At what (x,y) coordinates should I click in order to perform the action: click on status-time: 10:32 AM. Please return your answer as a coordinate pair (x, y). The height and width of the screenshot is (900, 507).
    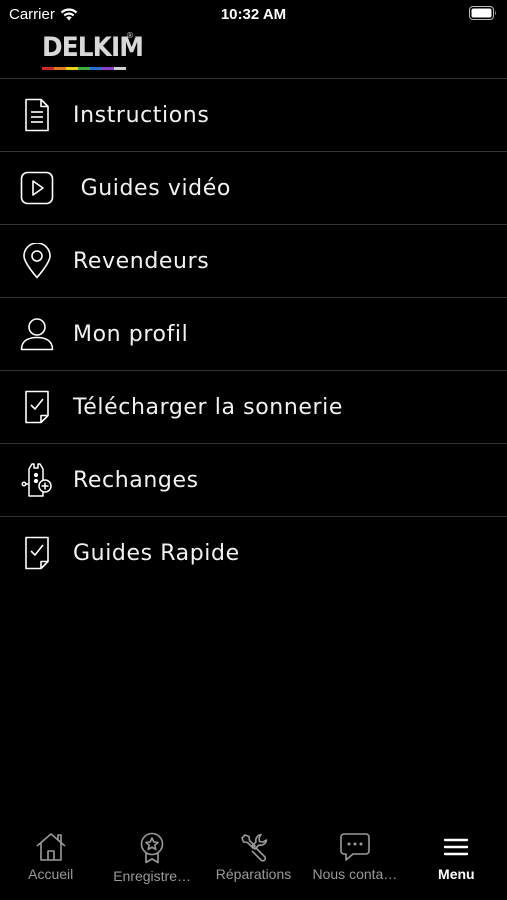
    Looking at the image, I should click on (253, 14).